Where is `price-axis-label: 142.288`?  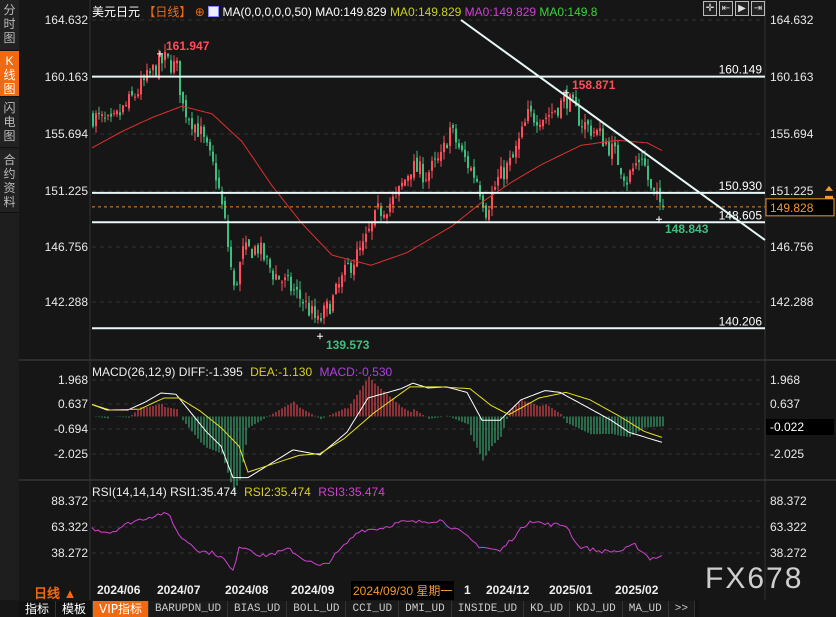
price-axis-label: 142.288 is located at coordinates (792, 302).